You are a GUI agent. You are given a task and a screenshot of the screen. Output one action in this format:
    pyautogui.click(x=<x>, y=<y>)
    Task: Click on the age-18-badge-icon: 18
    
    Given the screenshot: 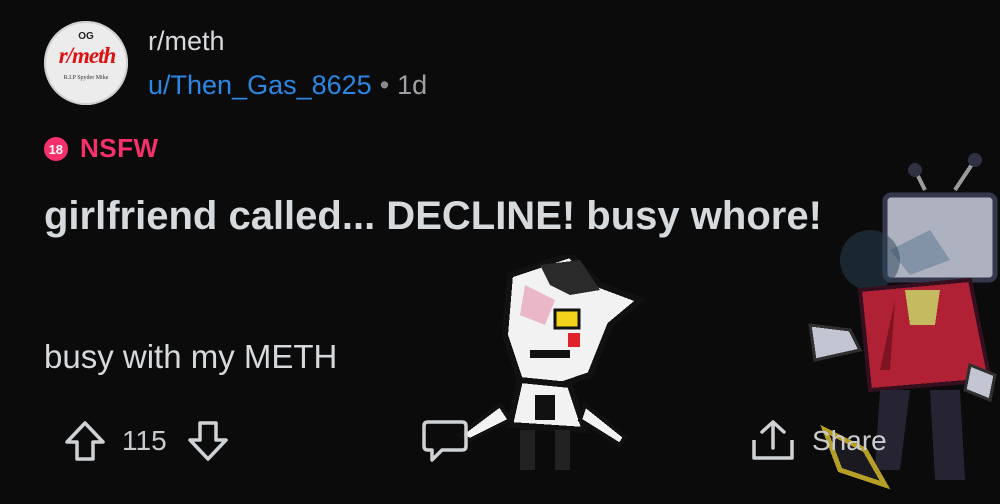 What is the action you would take?
    pyautogui.click(x=56, y=148)
    